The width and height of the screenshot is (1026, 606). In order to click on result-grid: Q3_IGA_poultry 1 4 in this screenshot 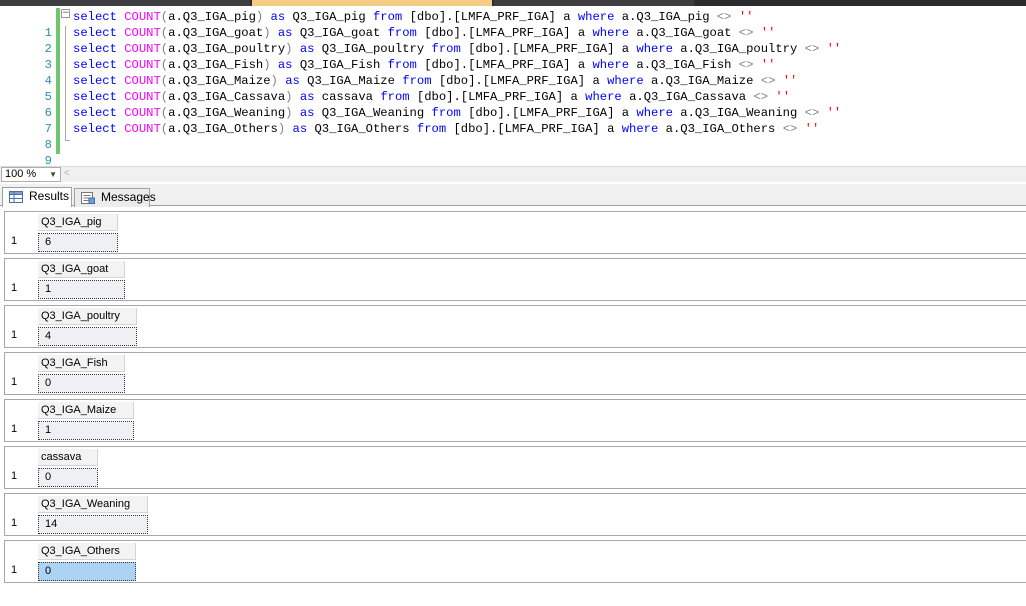, I will do `click(515, 326)`.